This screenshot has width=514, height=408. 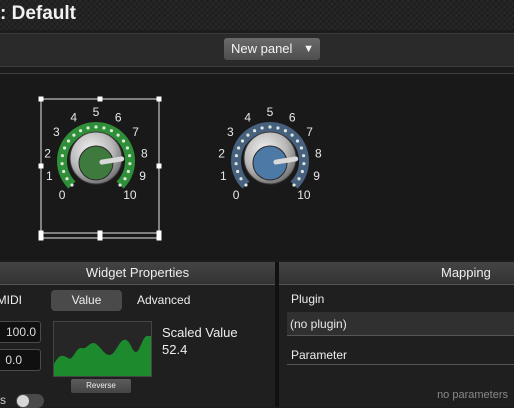 I want to click on tab-midi-label: MIDI, so click(x=11, y=300).